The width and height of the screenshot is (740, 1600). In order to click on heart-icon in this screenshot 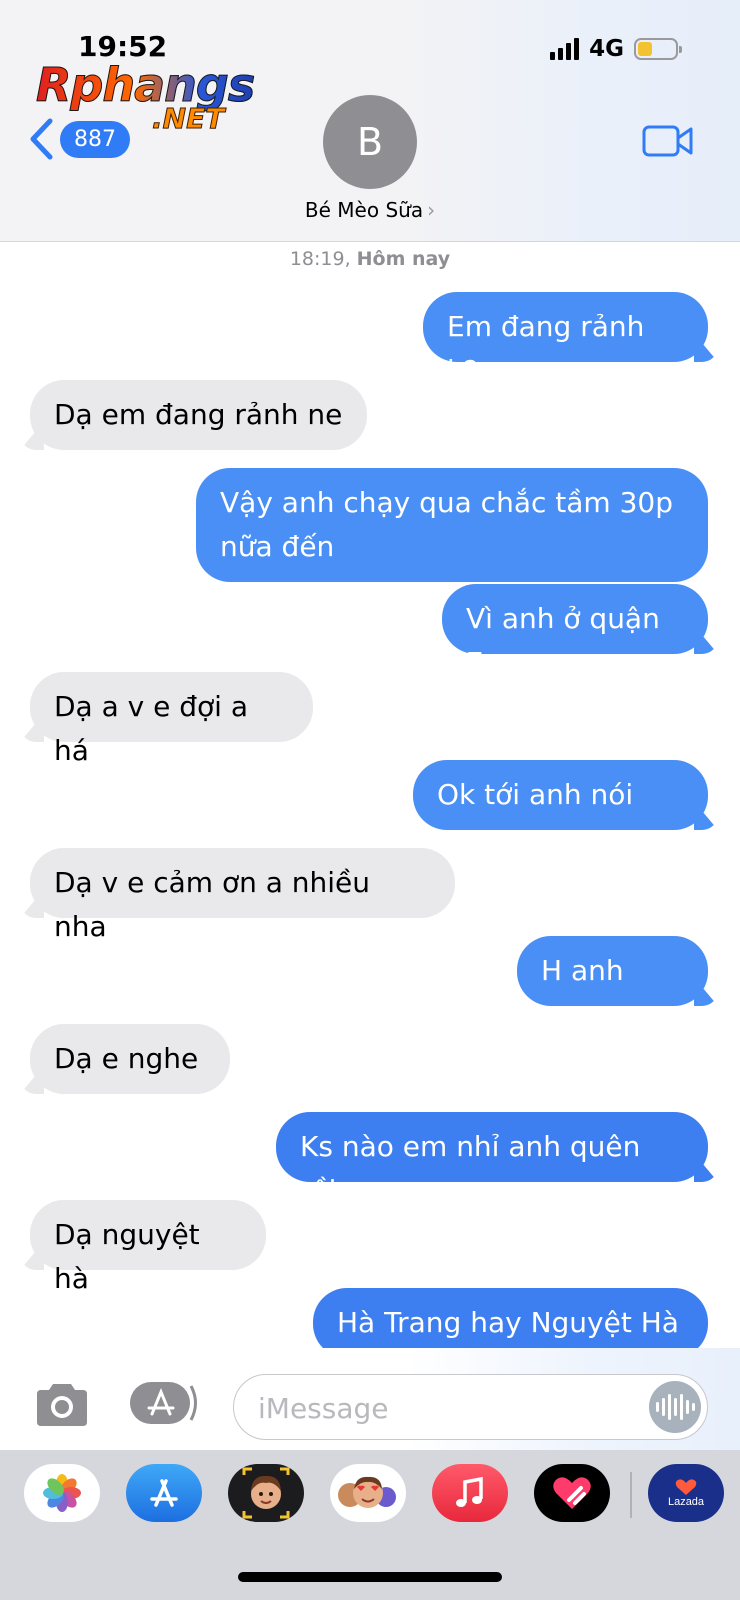, I will do `click(572, 1493)`.